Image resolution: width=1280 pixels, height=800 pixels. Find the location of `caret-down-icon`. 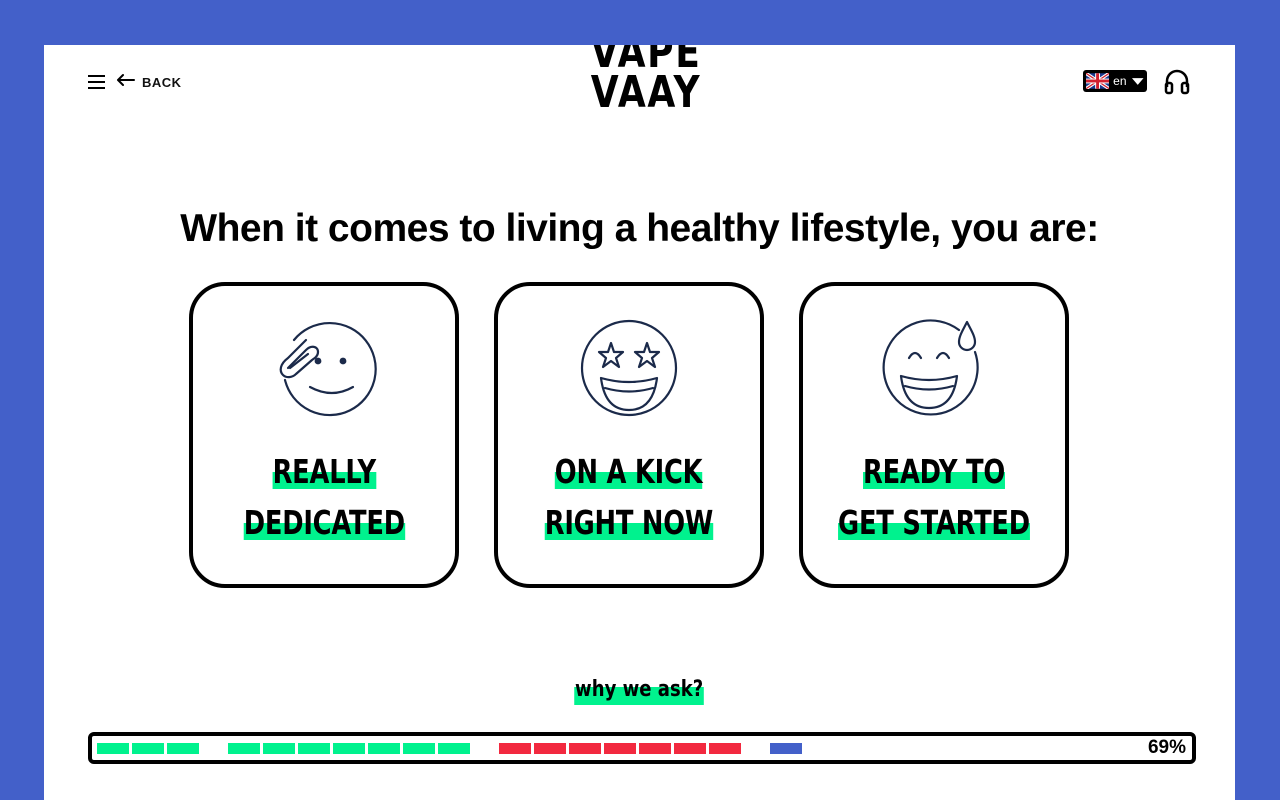

caret-down-icon is located at coordinates (1137, 81).